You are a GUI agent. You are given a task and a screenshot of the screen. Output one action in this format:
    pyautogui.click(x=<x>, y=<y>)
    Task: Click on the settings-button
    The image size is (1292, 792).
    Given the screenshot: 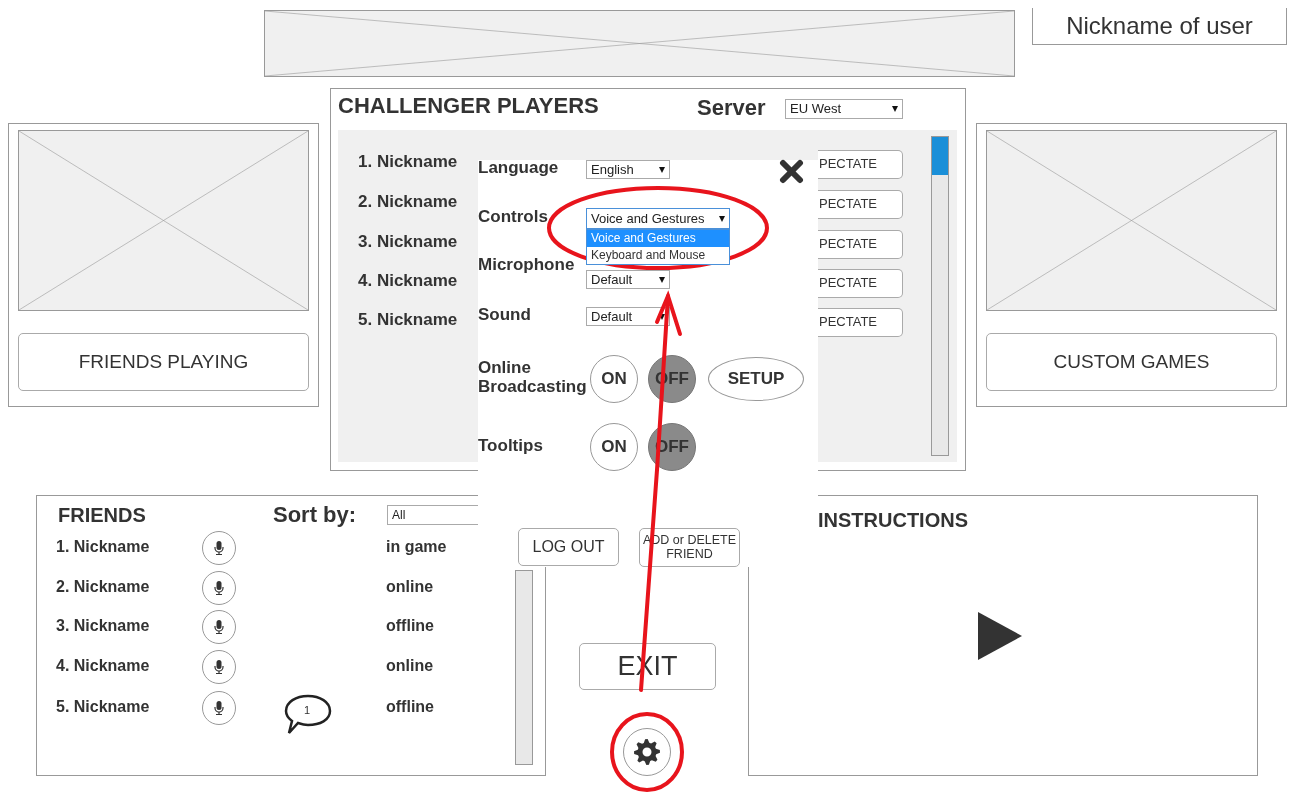 What is the action you would take?
    pyautogui.click(x=647, y=752)
    